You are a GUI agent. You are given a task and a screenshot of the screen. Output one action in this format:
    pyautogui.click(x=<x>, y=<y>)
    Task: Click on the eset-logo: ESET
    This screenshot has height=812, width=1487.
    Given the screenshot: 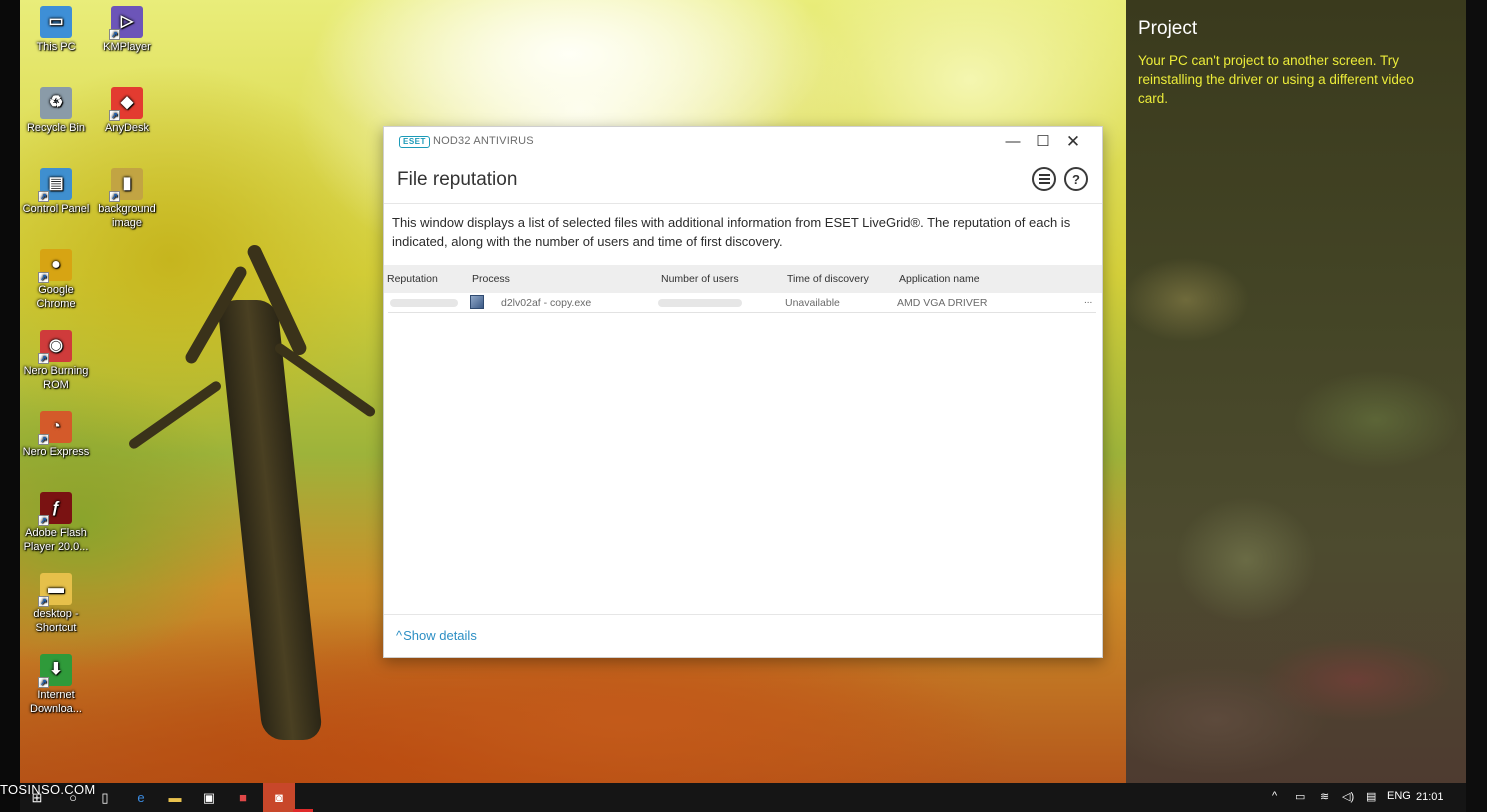 What is the action you would take?
    pyautogui.click(x=414, y=142)
    